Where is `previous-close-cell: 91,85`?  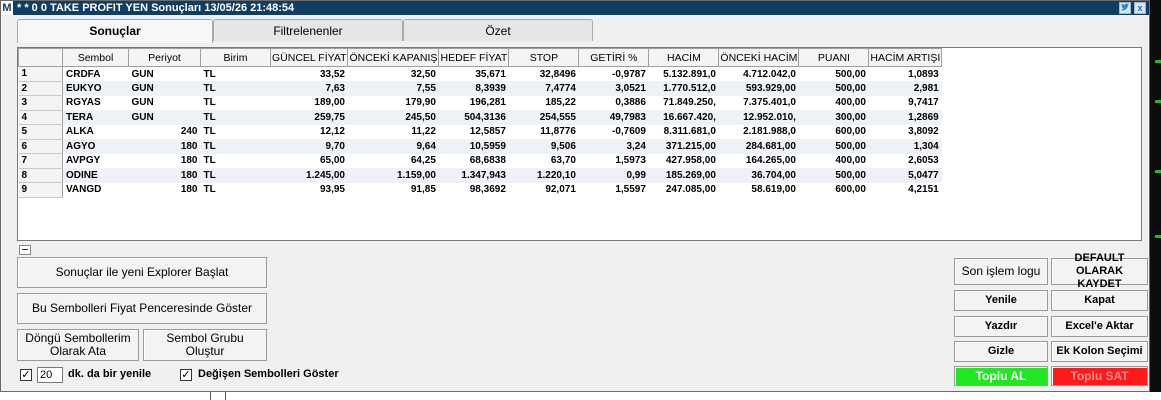
previous-close-cell: 91,85 is located at coordinates (423, 190).